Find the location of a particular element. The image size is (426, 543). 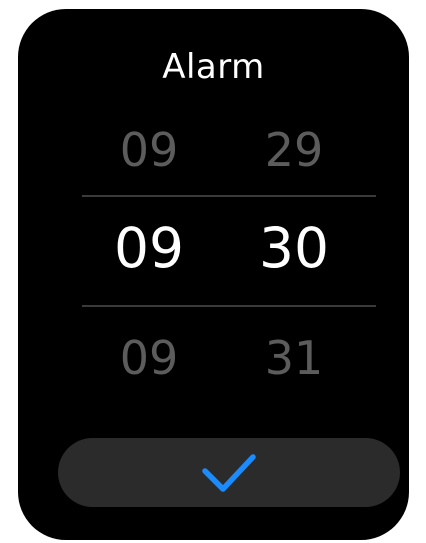

screen-title: Alarm is located at coordinates (213, 67).